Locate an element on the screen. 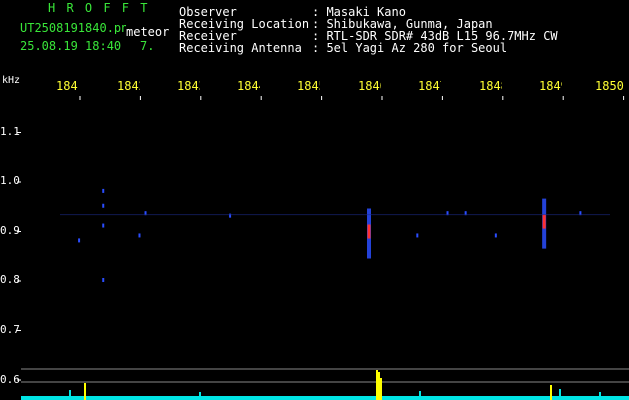 The width and height of the screenshot is (629, 400). y-tick-marks is located at coordinates (19, 256).